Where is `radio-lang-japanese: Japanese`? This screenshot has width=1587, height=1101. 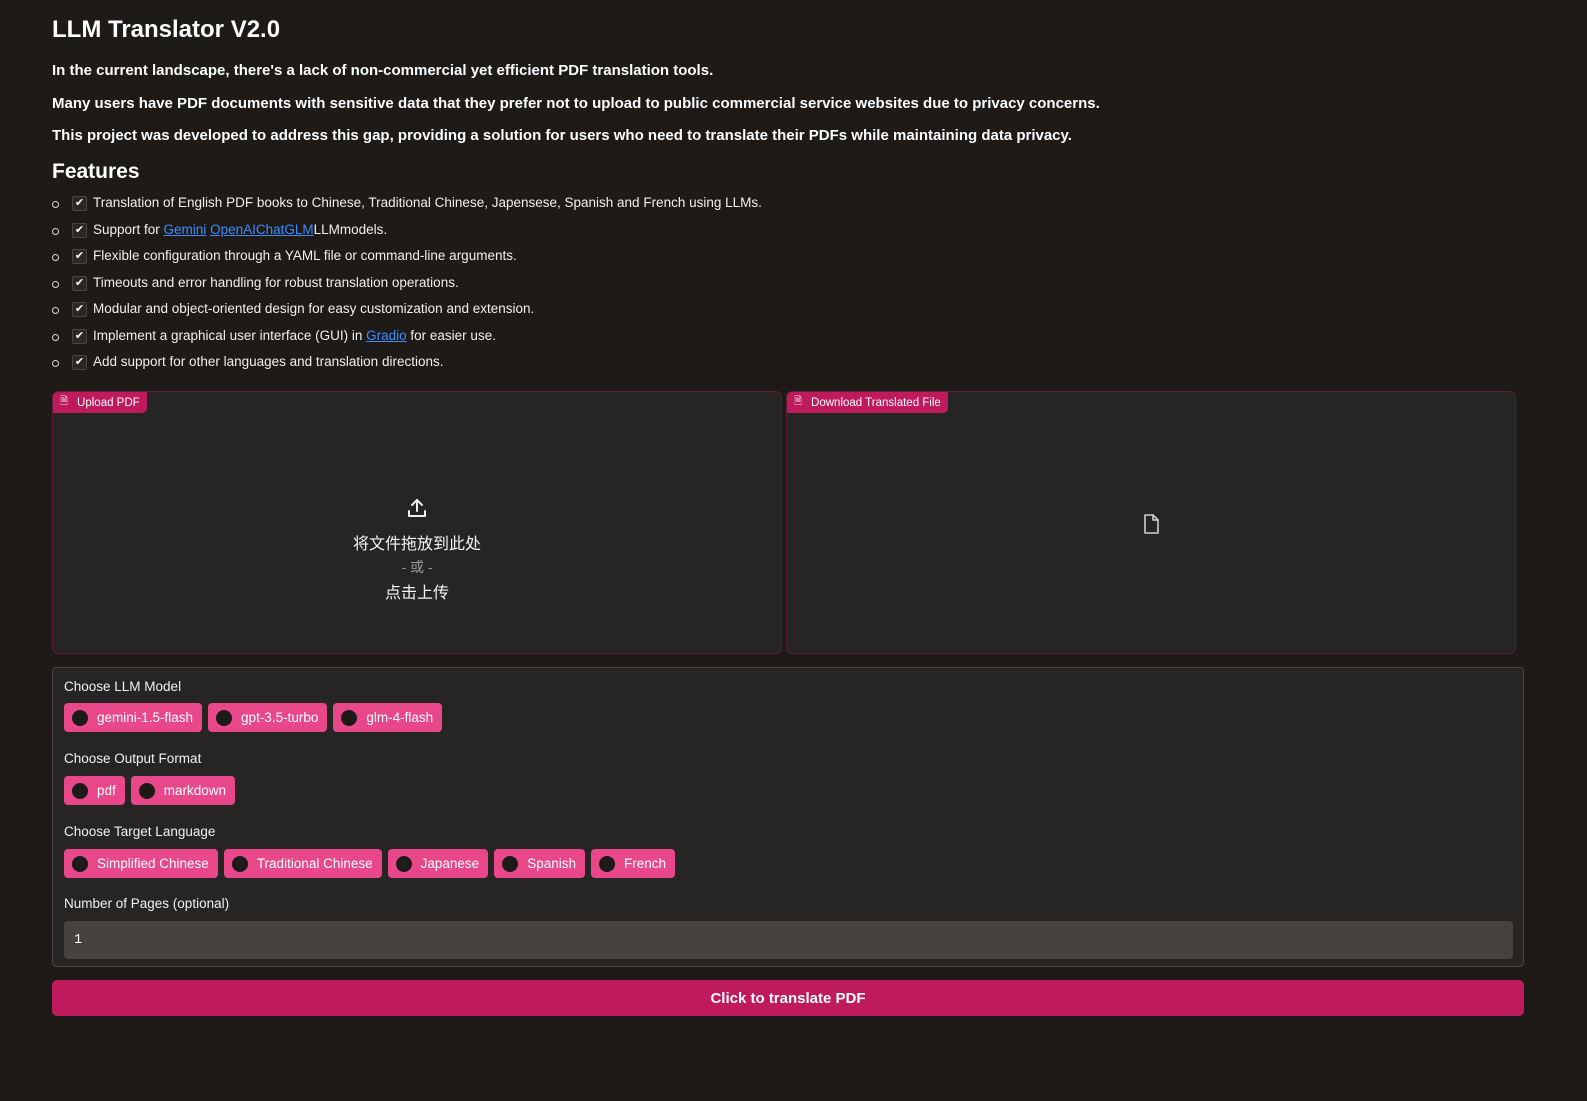 radio-lang-japanese: Japanese is located at coordinates (438, 863).